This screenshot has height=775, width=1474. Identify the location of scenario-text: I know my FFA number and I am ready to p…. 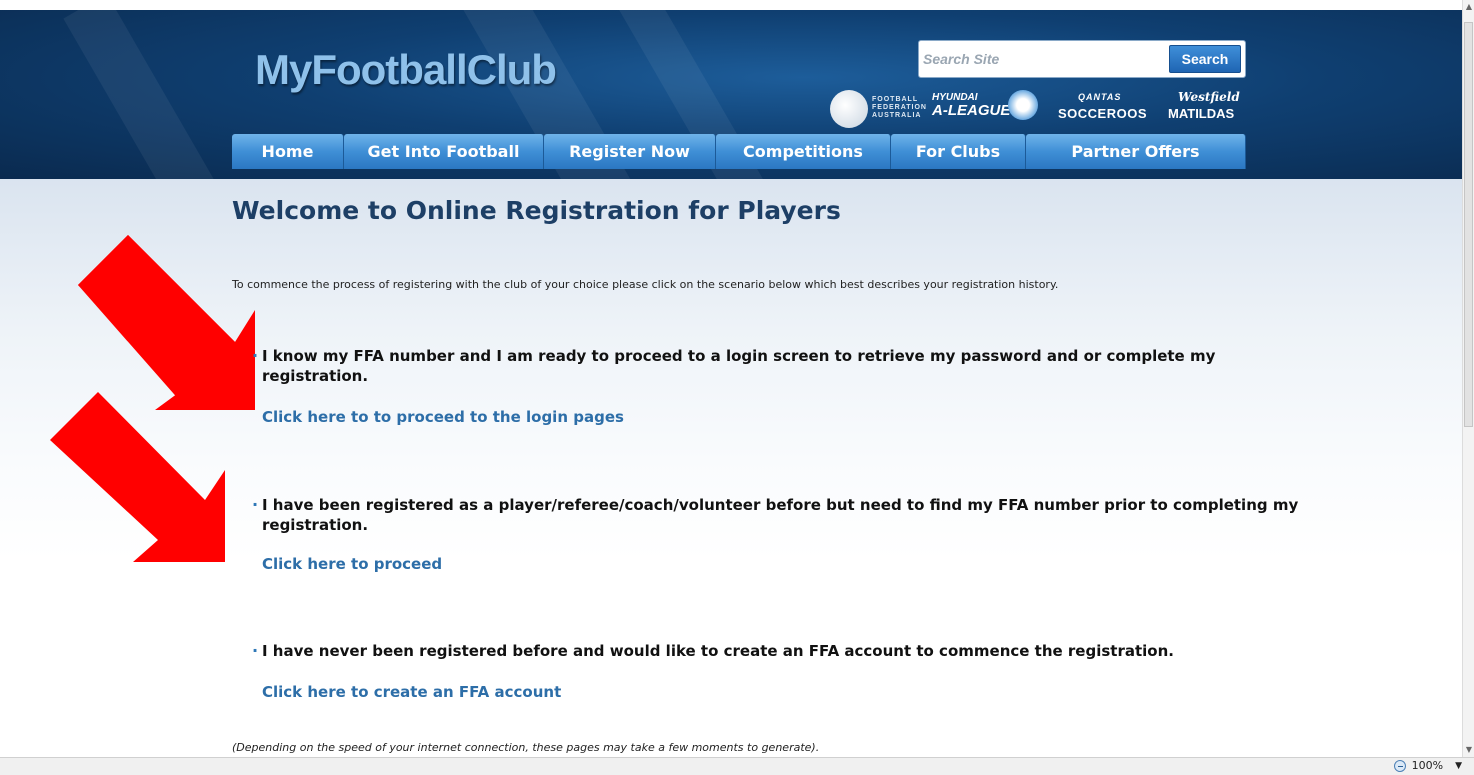
(739, 366).